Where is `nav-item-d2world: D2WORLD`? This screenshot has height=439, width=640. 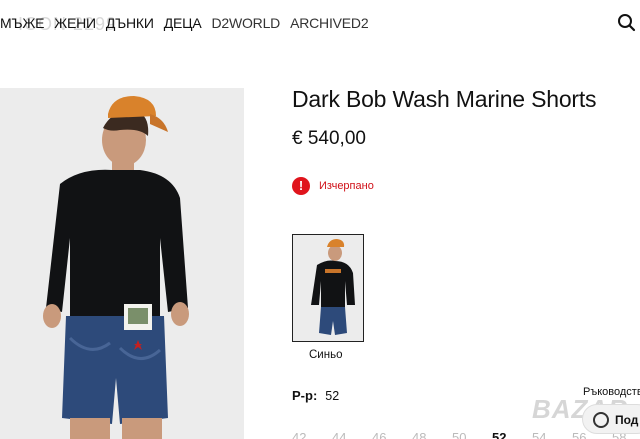
nav-item-d2world: D2WORLD is located at coordinates (245, 23).